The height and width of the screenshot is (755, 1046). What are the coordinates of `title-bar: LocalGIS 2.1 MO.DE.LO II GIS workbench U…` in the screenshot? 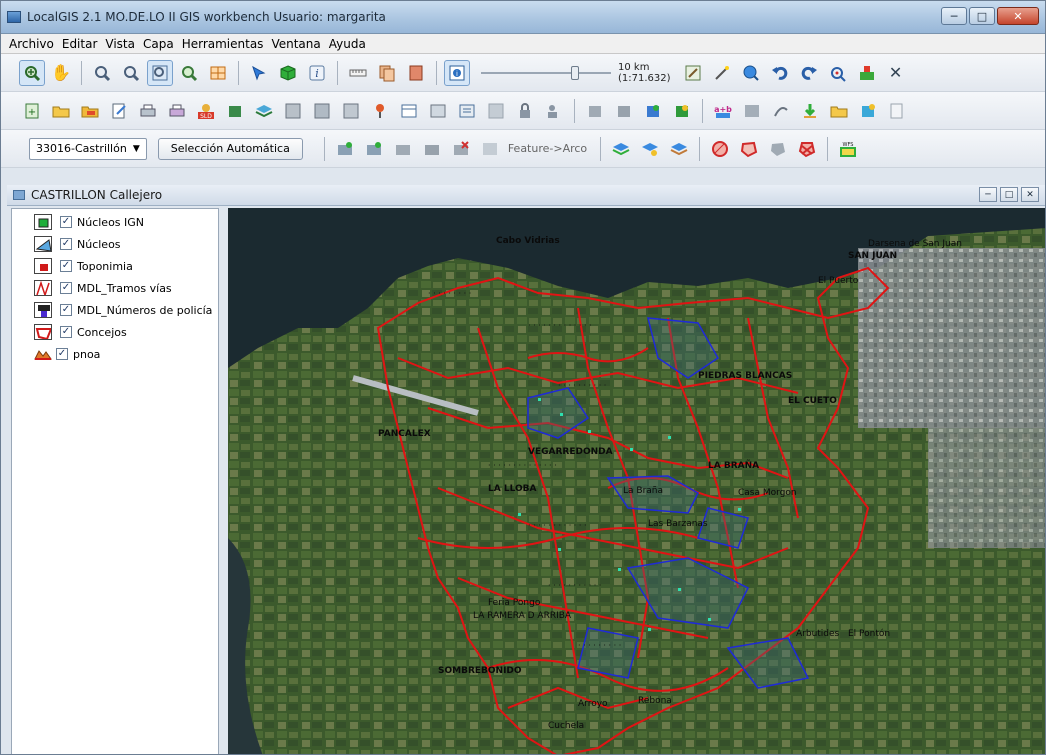 It's located at (523, 17).